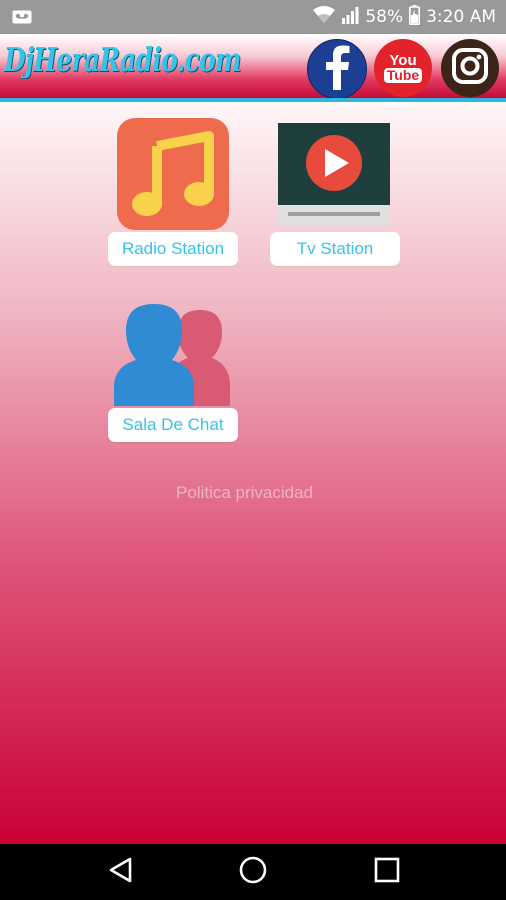 The width and height of the screenshot is (506, 900). What do you see at coordinates (123, 59) in the screenshot?
I see `app-logo: DjHeraRadio.com` at bounding box center [123, 59].